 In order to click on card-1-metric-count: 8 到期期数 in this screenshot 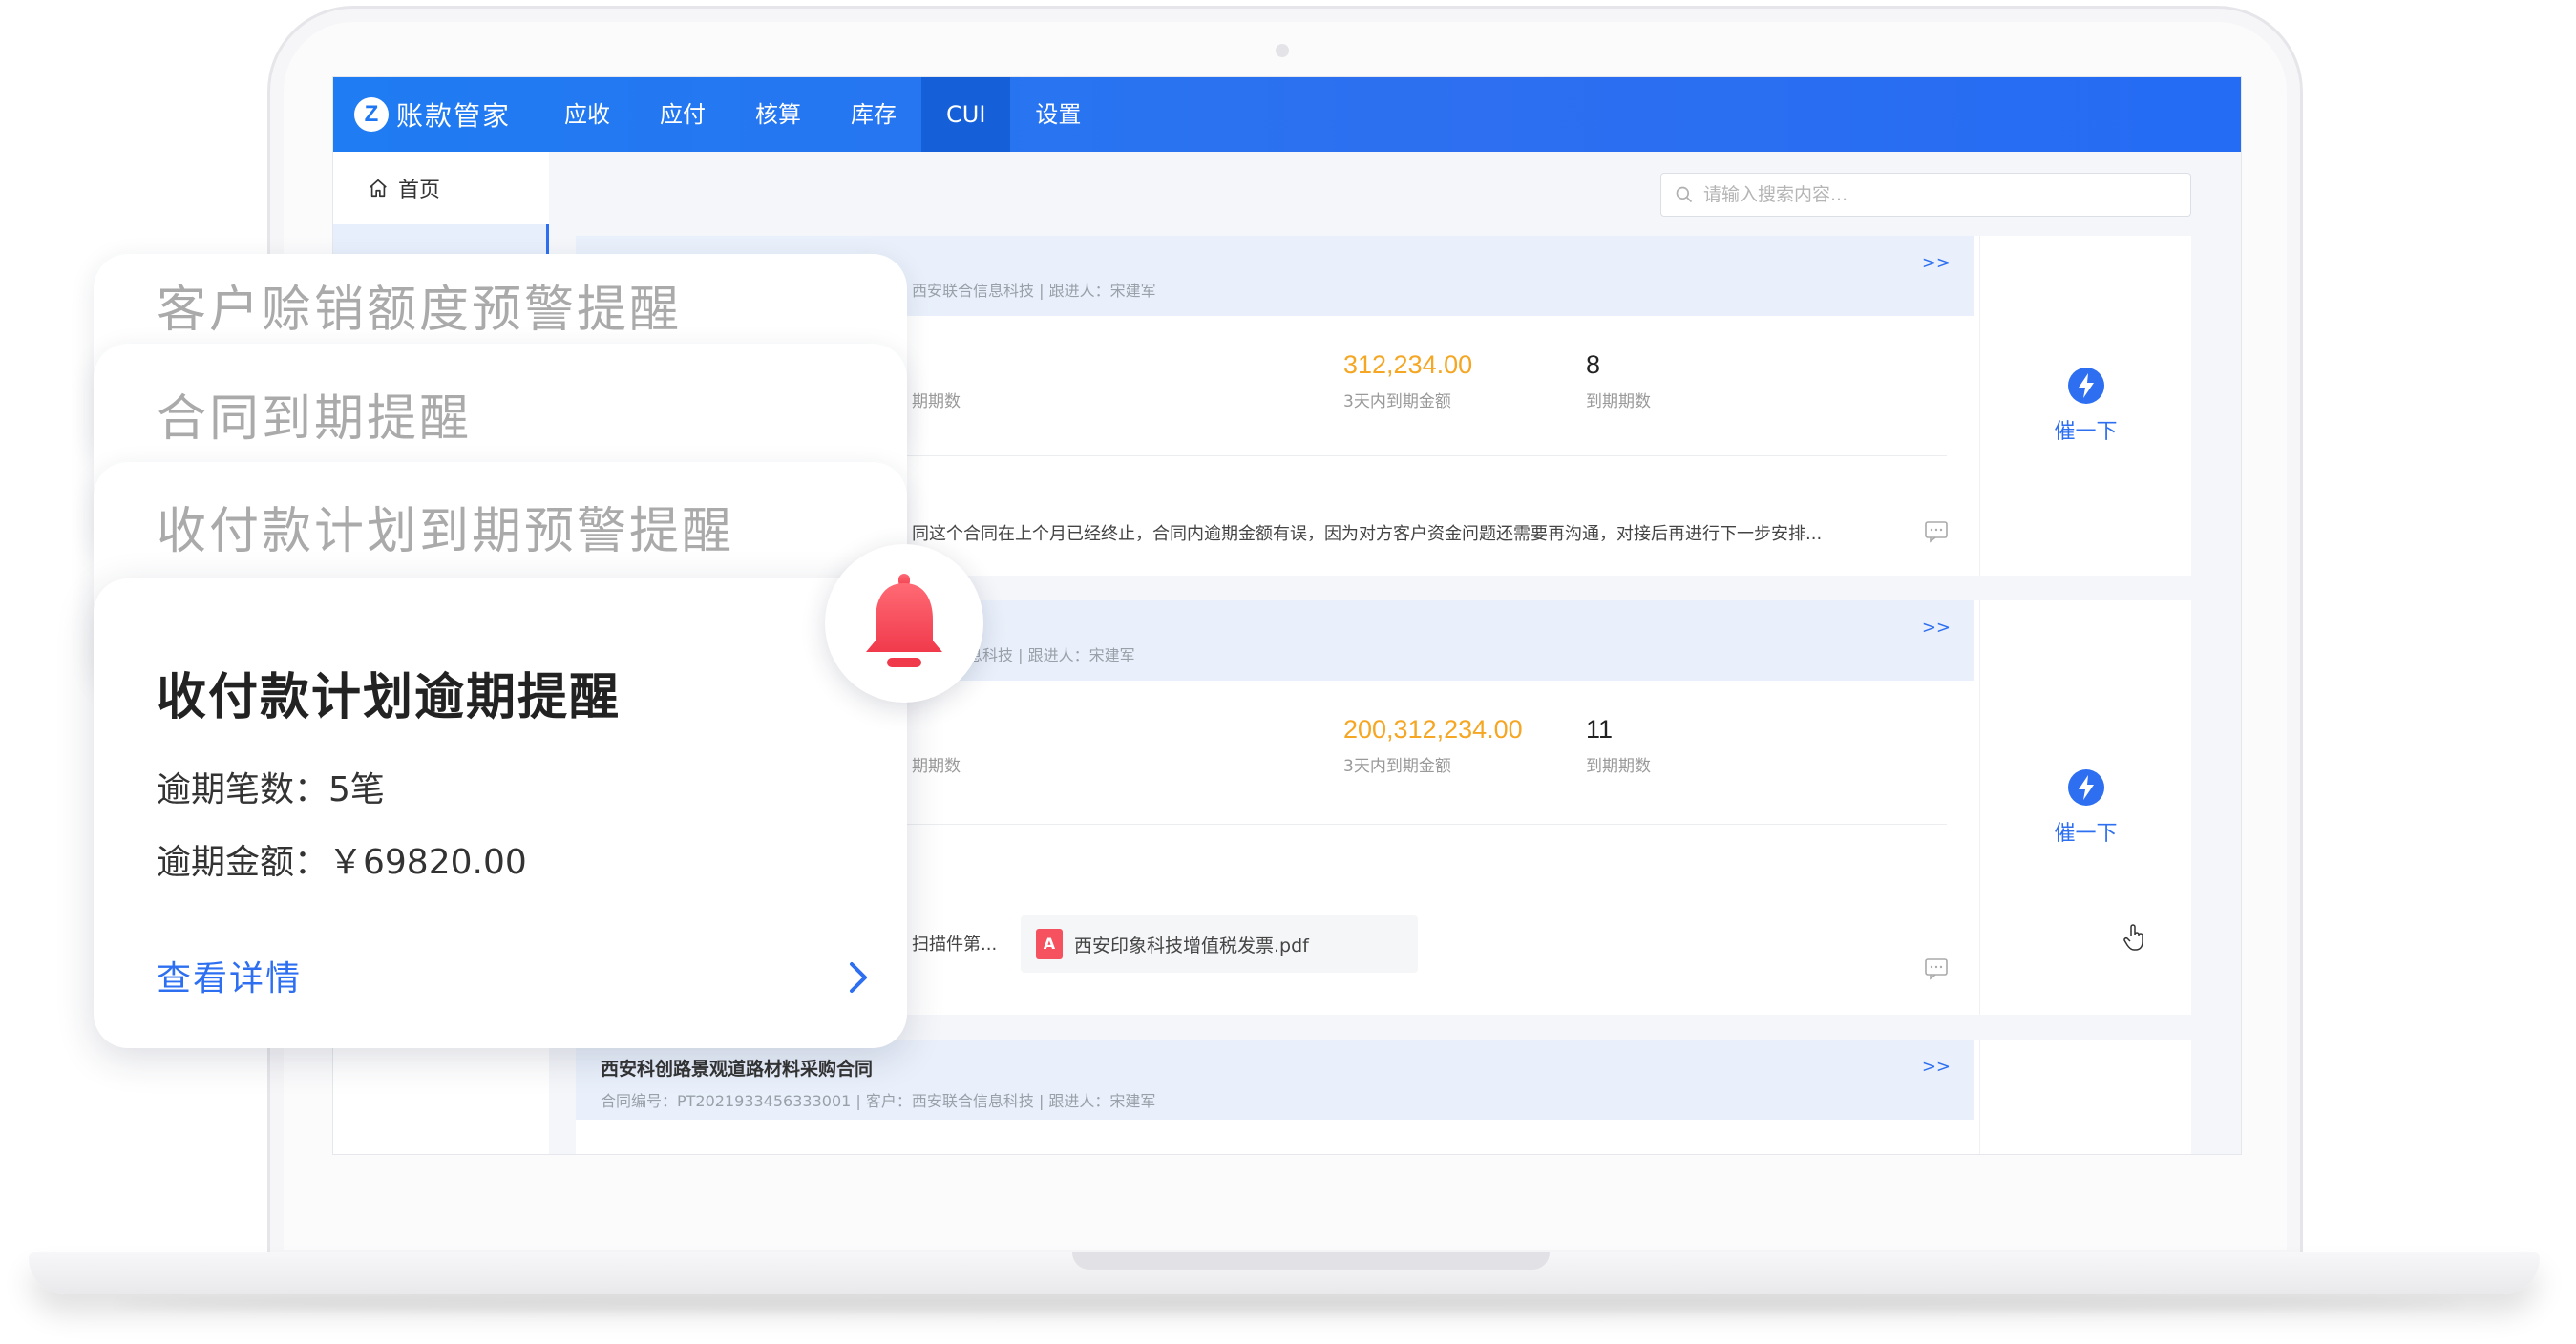, I will do `click(1618, 381)`.